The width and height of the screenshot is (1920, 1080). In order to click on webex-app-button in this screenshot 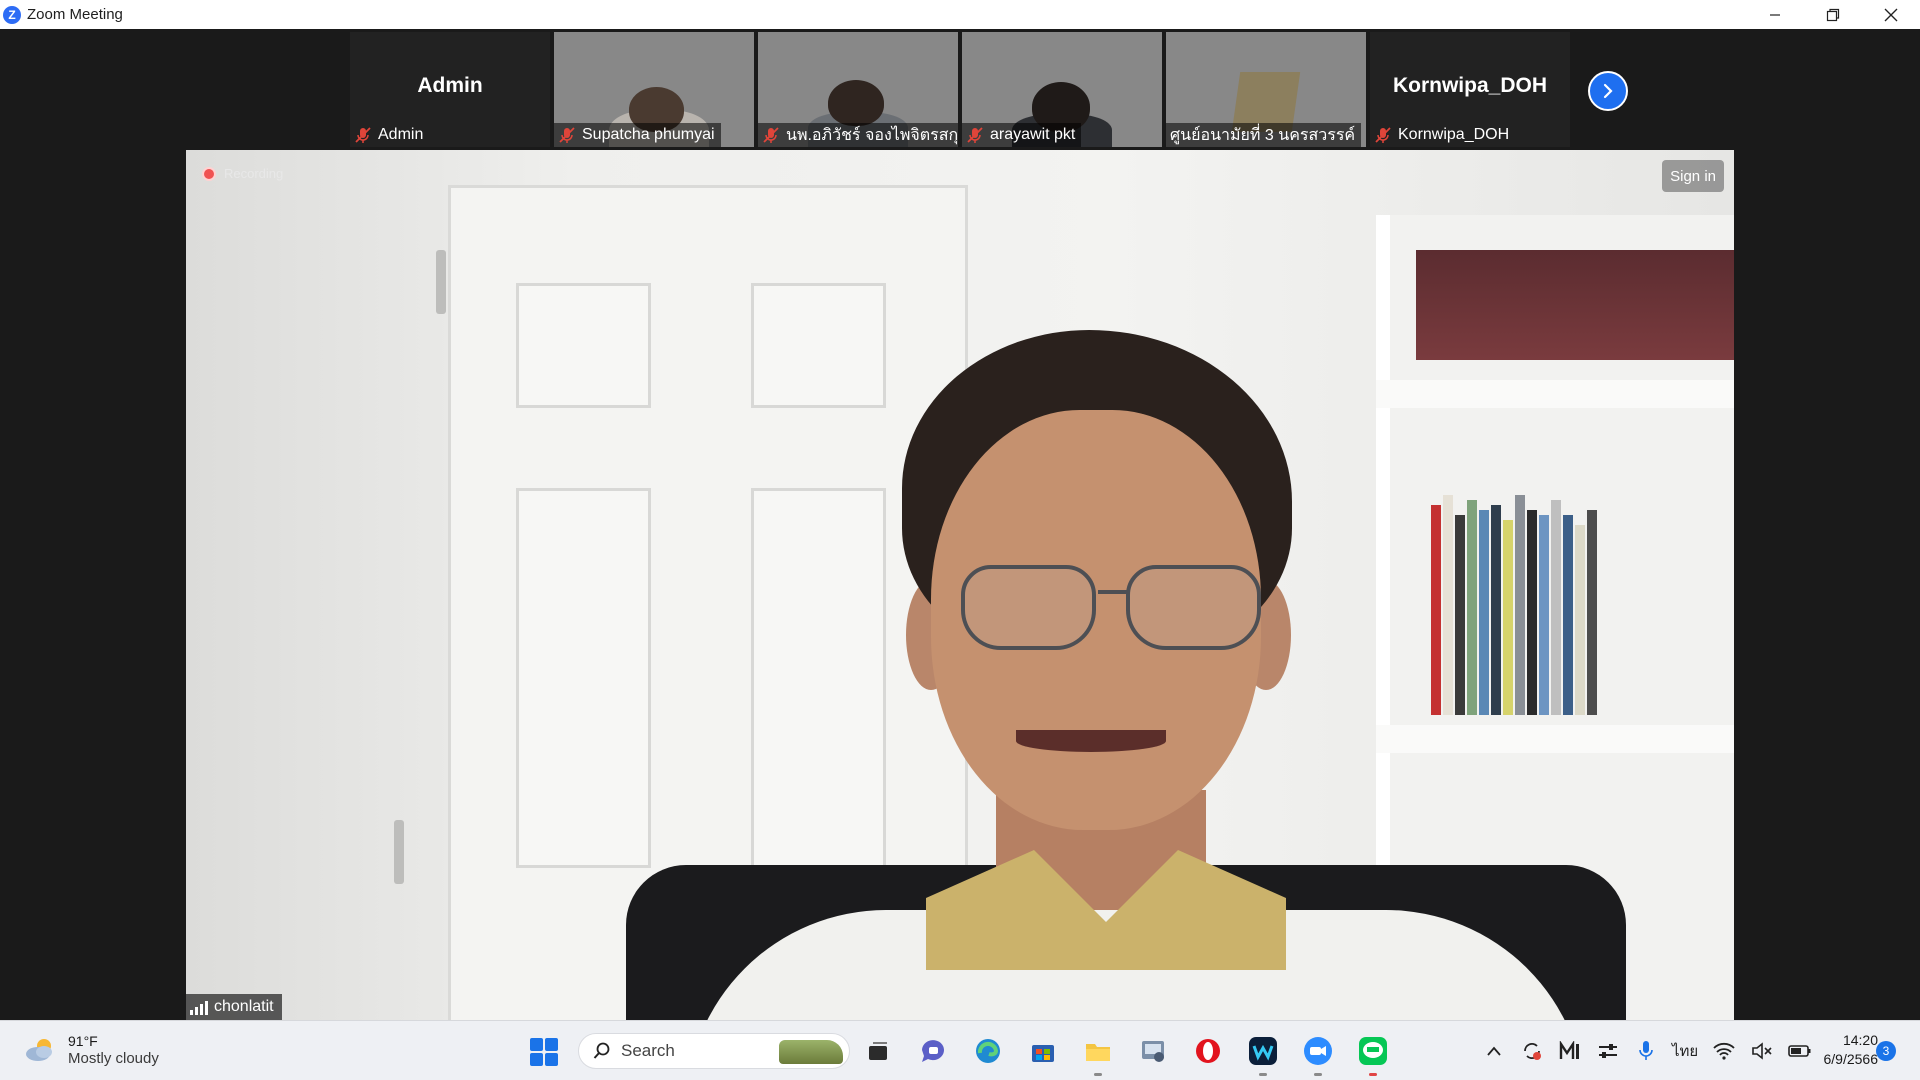, I will do `click(1263, 1054)`.